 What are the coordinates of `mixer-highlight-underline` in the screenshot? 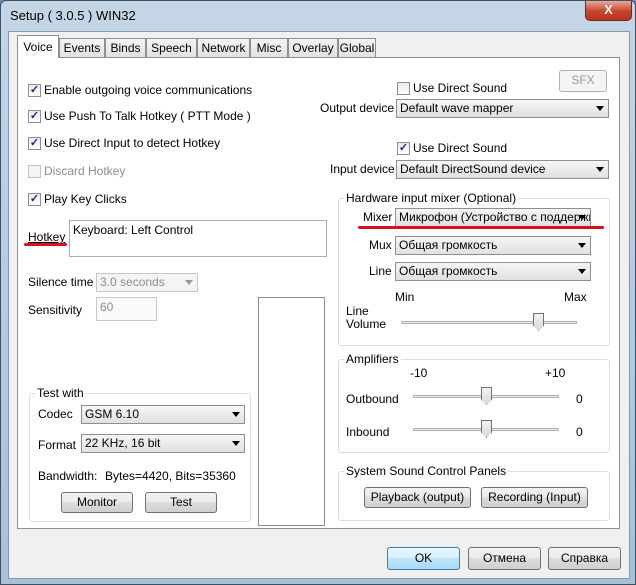 It's located at (481, 227).